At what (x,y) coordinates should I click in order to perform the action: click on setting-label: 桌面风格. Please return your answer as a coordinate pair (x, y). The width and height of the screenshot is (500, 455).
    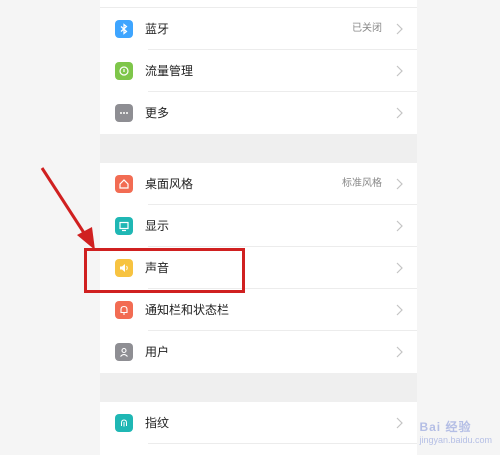
    Looking at the image, I should click on (169, 184).